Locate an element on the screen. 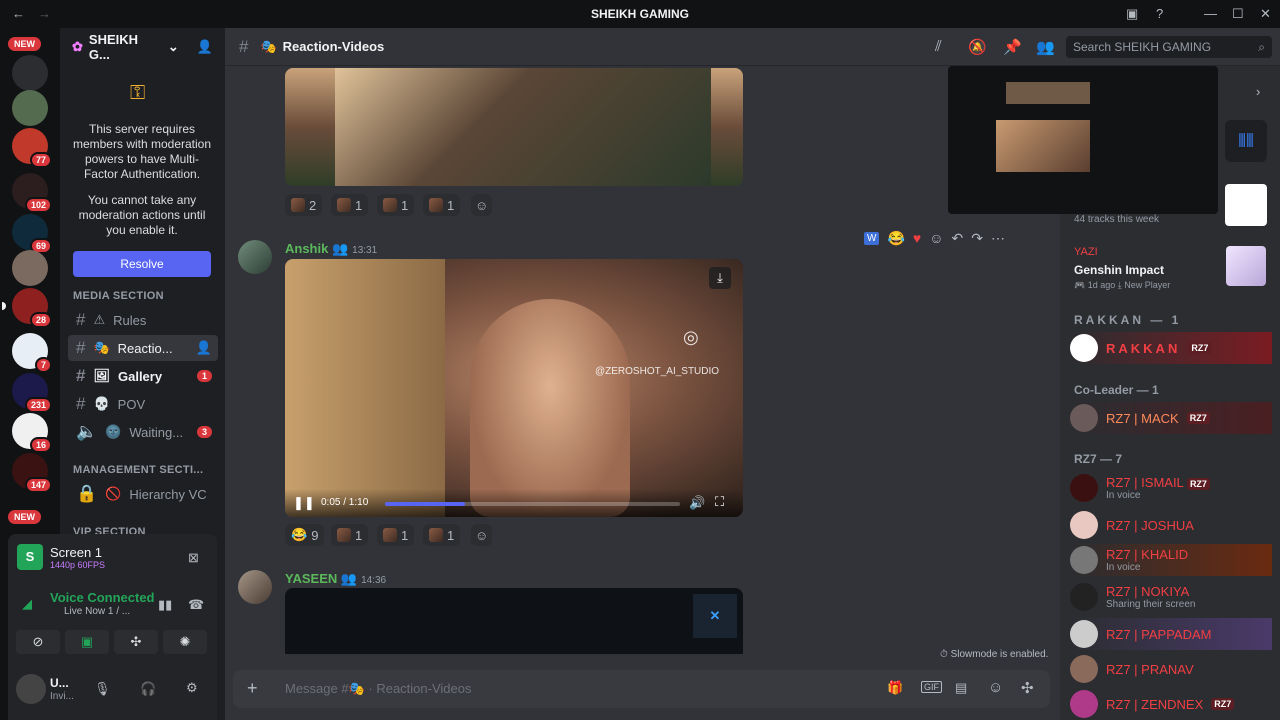 This screenshot has width=1280, height=720. volume-icon: 🔊 is located at coordinates (697, 503).